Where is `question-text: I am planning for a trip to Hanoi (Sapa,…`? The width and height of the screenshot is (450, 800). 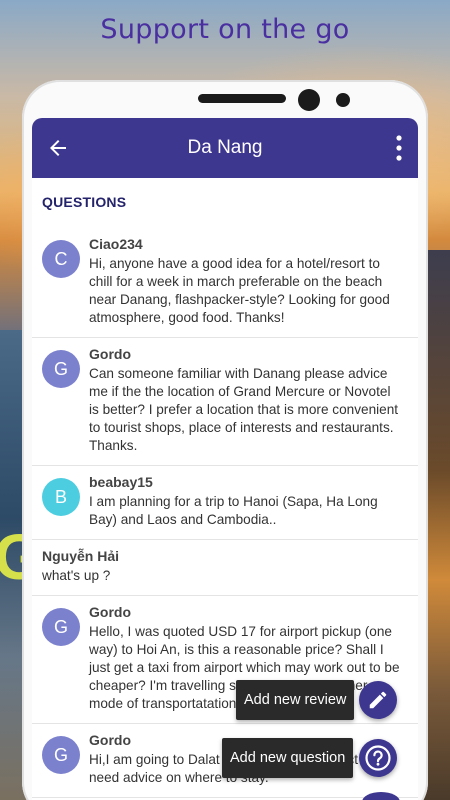
question-text: I am planning for a trip to Hanoi (Sapa,… is located at coordinates (233, 510).